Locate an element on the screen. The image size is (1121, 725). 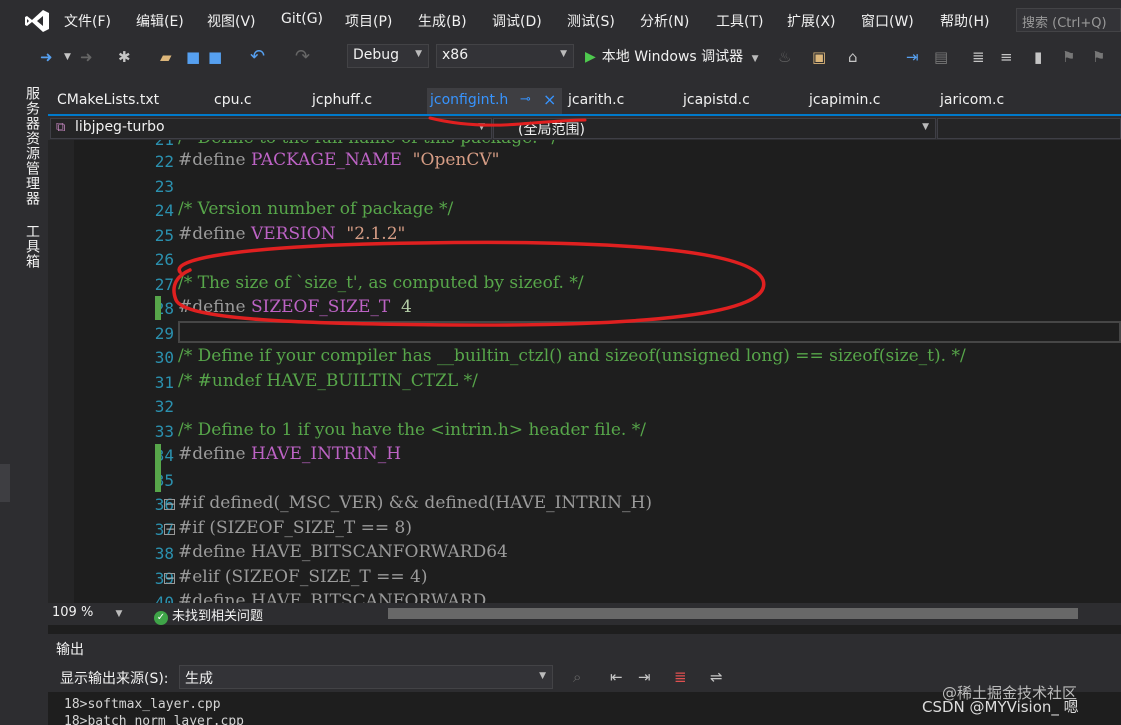
open-folder-icon: ▰ is located at coordinates (166, 57).